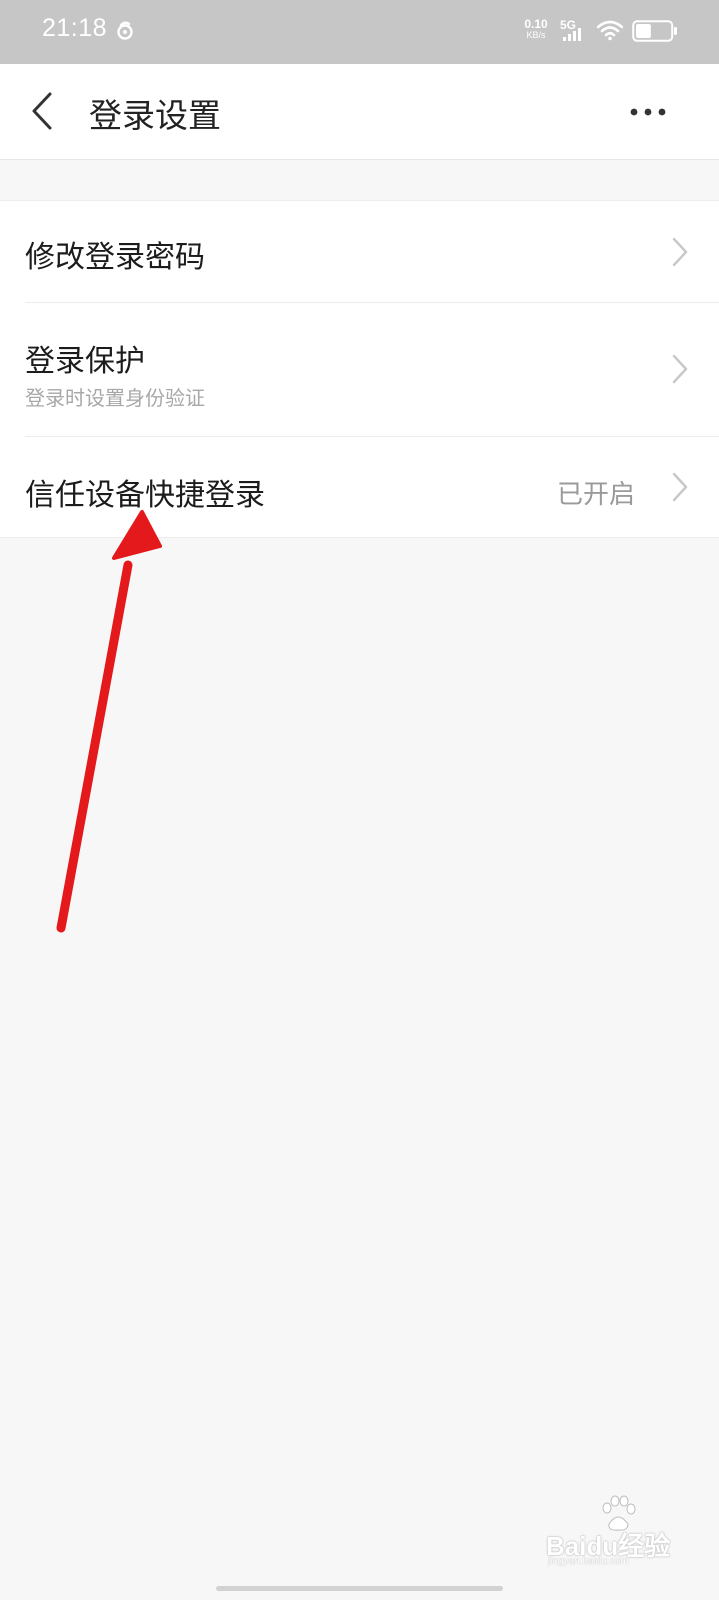 Image resolution: width=719 pixels, height=1600 pixels. What do you see at coordinates (572, 34) in the screenshot?
I see `signal-bars-icon` at bounding box center [572, 34].